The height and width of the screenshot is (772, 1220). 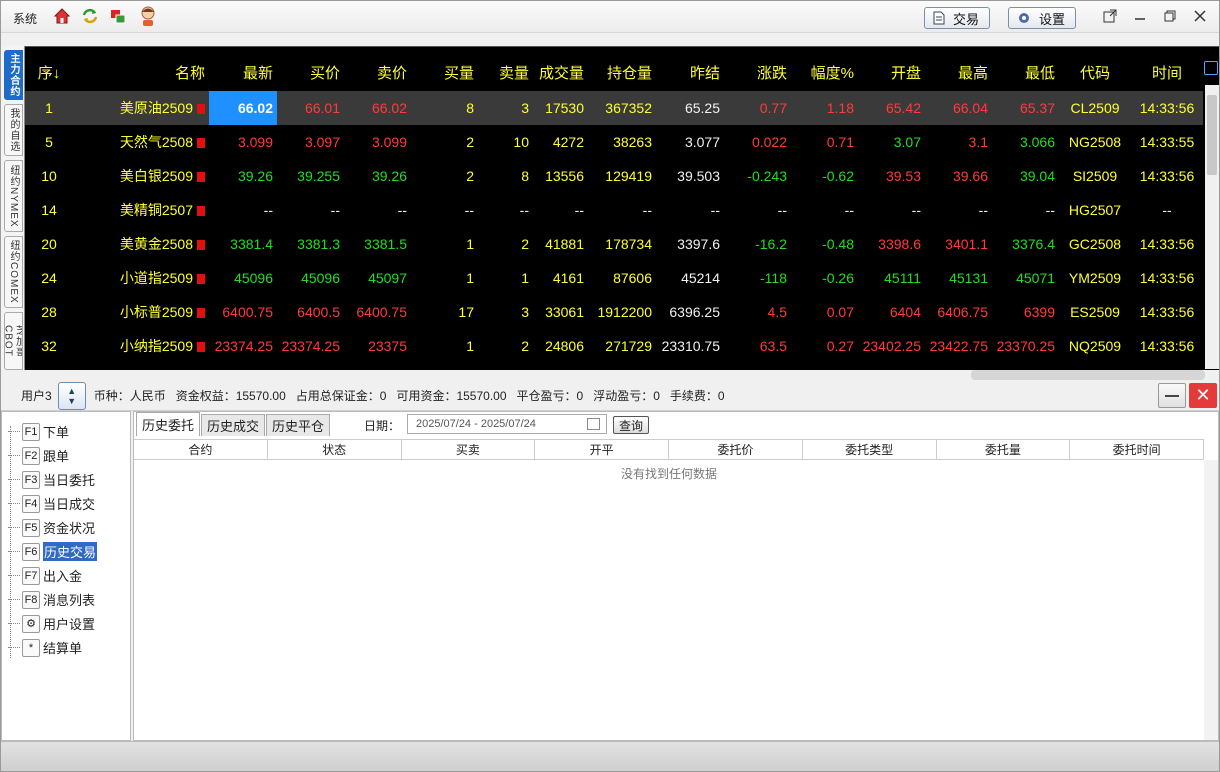 What do you see at coordinates (49, 278) in the screenshot?
I see `cell-seq: 24` at bounding box center [49, 278].